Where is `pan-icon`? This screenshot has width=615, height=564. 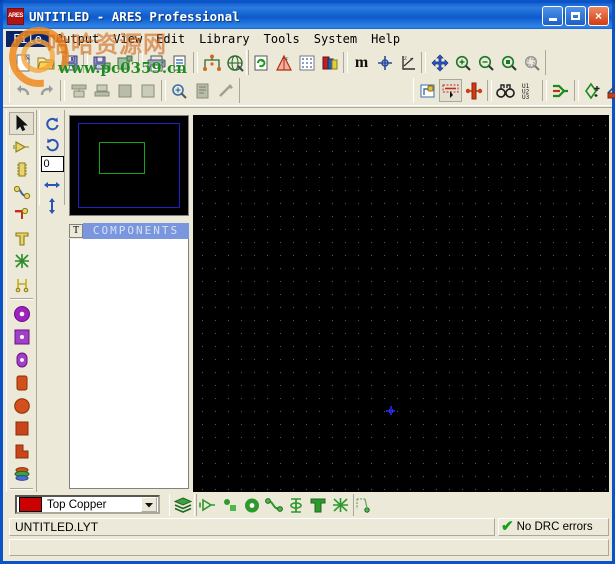 pan-icon is located at coordinates (439, 62).